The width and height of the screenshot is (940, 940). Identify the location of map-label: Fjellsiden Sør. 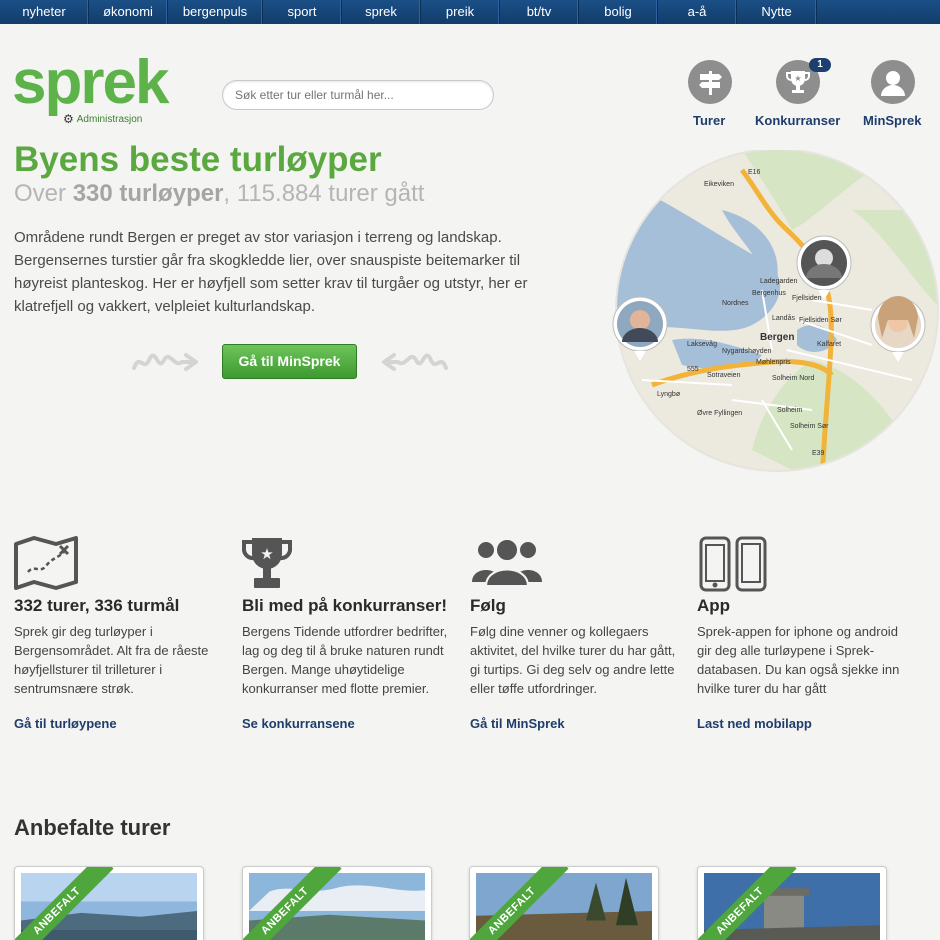
(820, 320).